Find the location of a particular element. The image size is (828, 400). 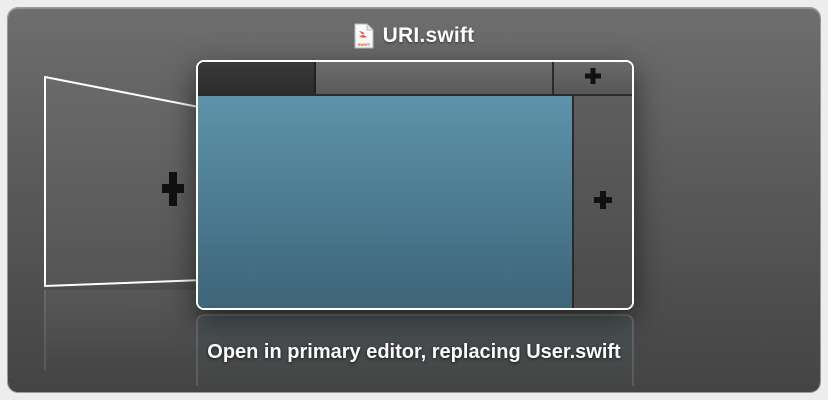

tab-bar is located at coordinates (415, 79).